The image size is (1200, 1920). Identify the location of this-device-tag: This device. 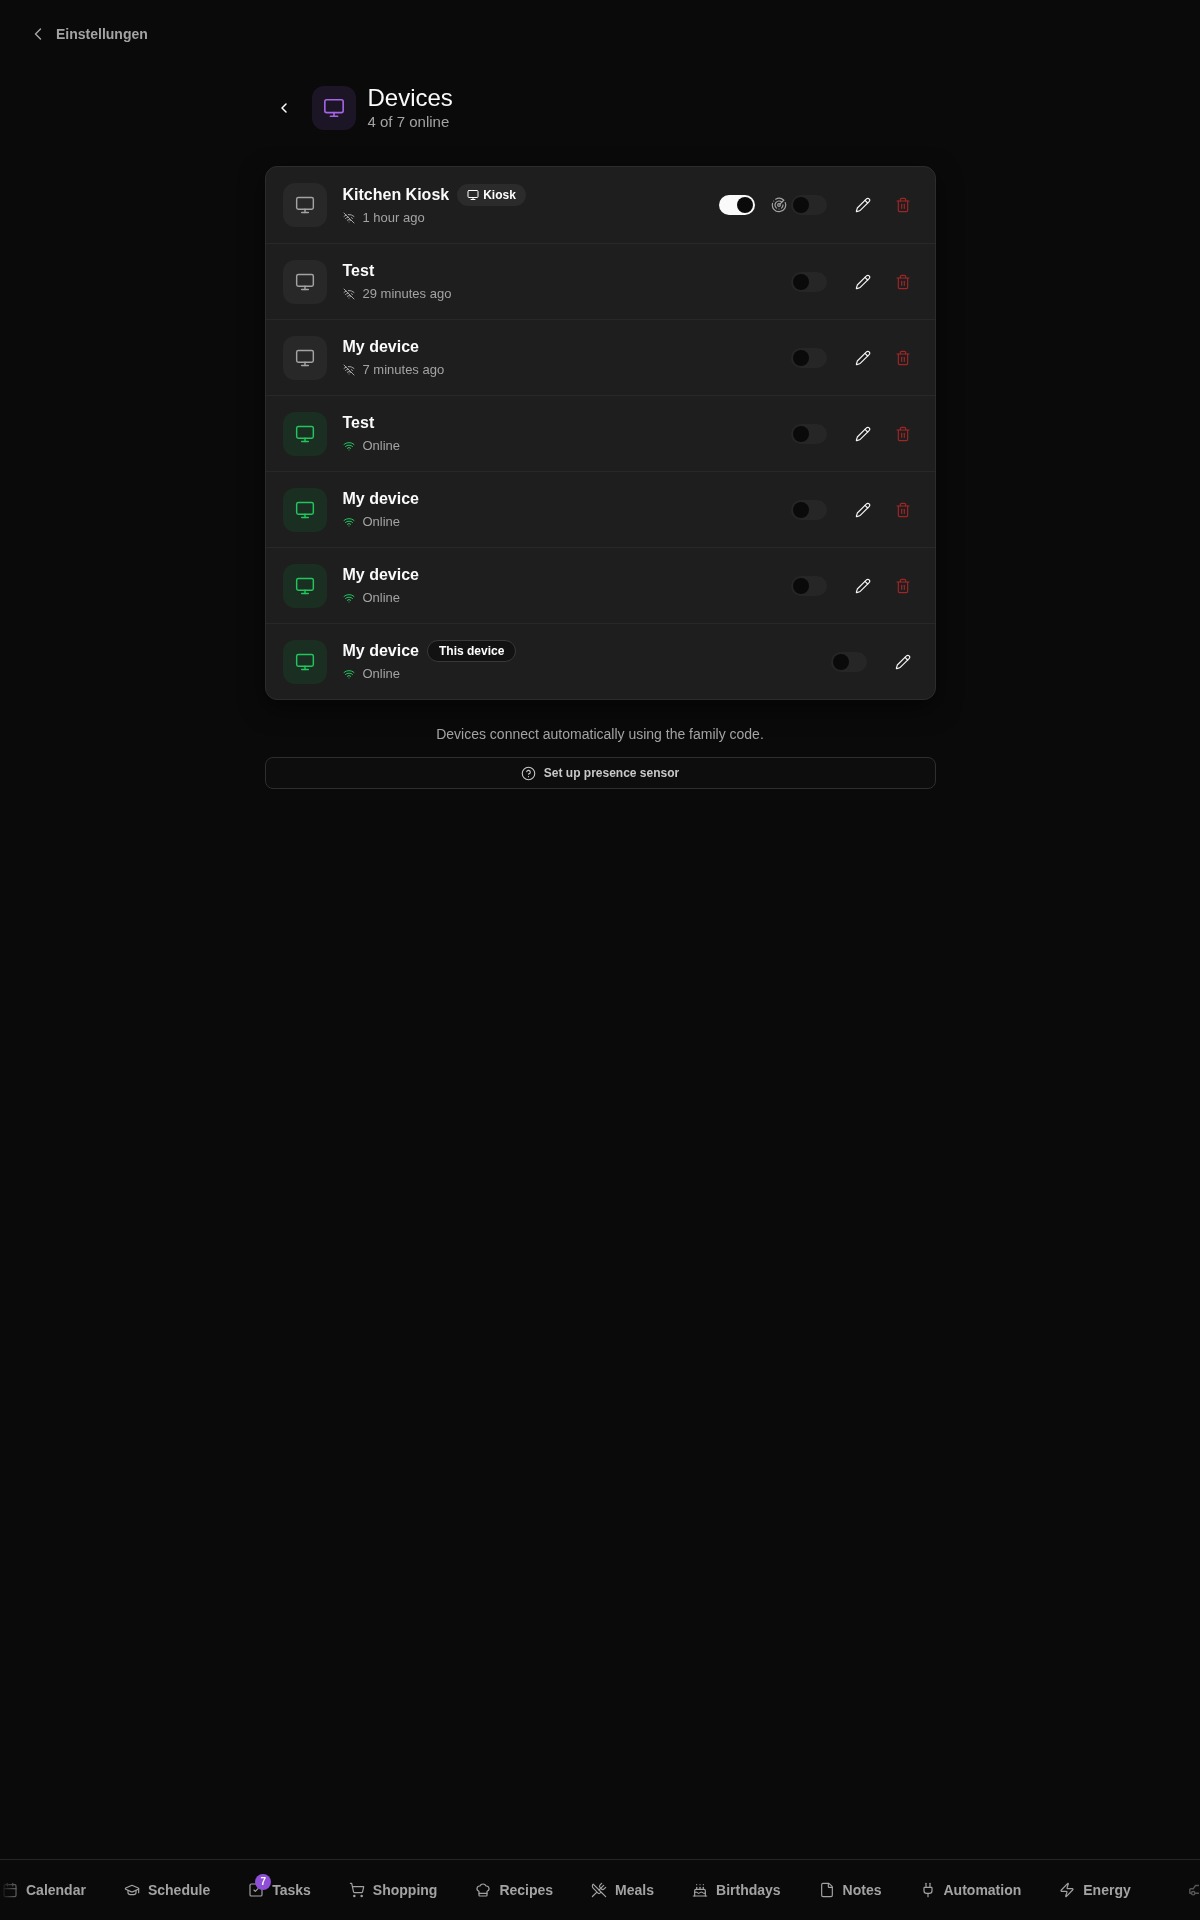
(472, 651).